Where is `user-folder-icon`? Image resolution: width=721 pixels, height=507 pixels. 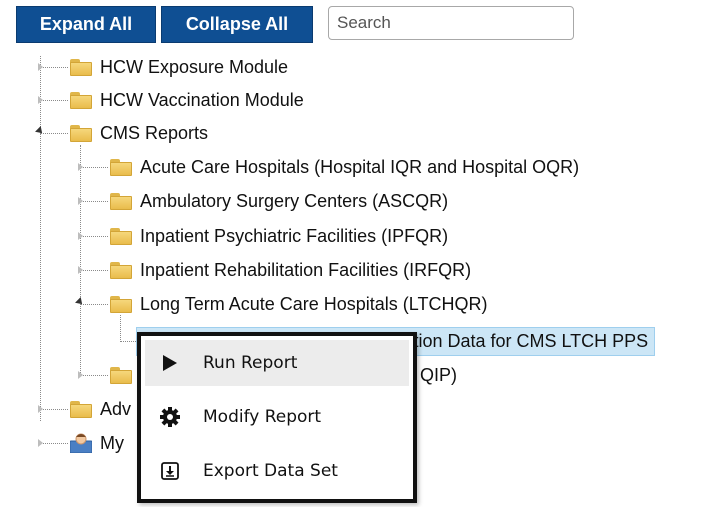
user-folder-icon is located at coordinates (81, 443).